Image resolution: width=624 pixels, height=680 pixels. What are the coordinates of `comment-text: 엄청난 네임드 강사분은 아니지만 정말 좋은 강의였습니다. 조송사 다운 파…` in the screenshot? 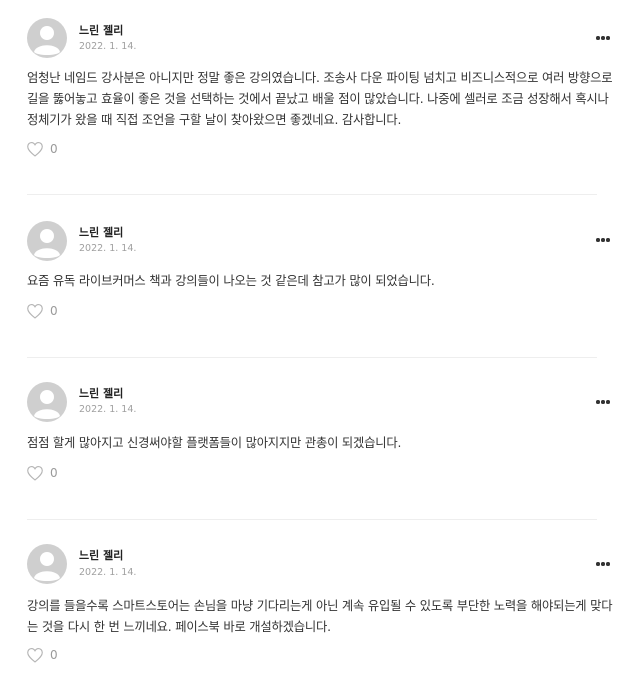 It's located at (320, 99).